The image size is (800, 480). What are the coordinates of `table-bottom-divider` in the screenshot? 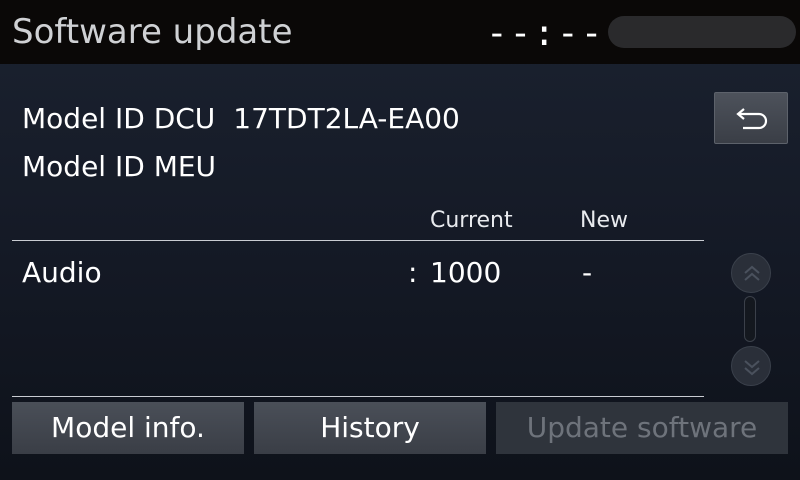 It's located at (358, 396).